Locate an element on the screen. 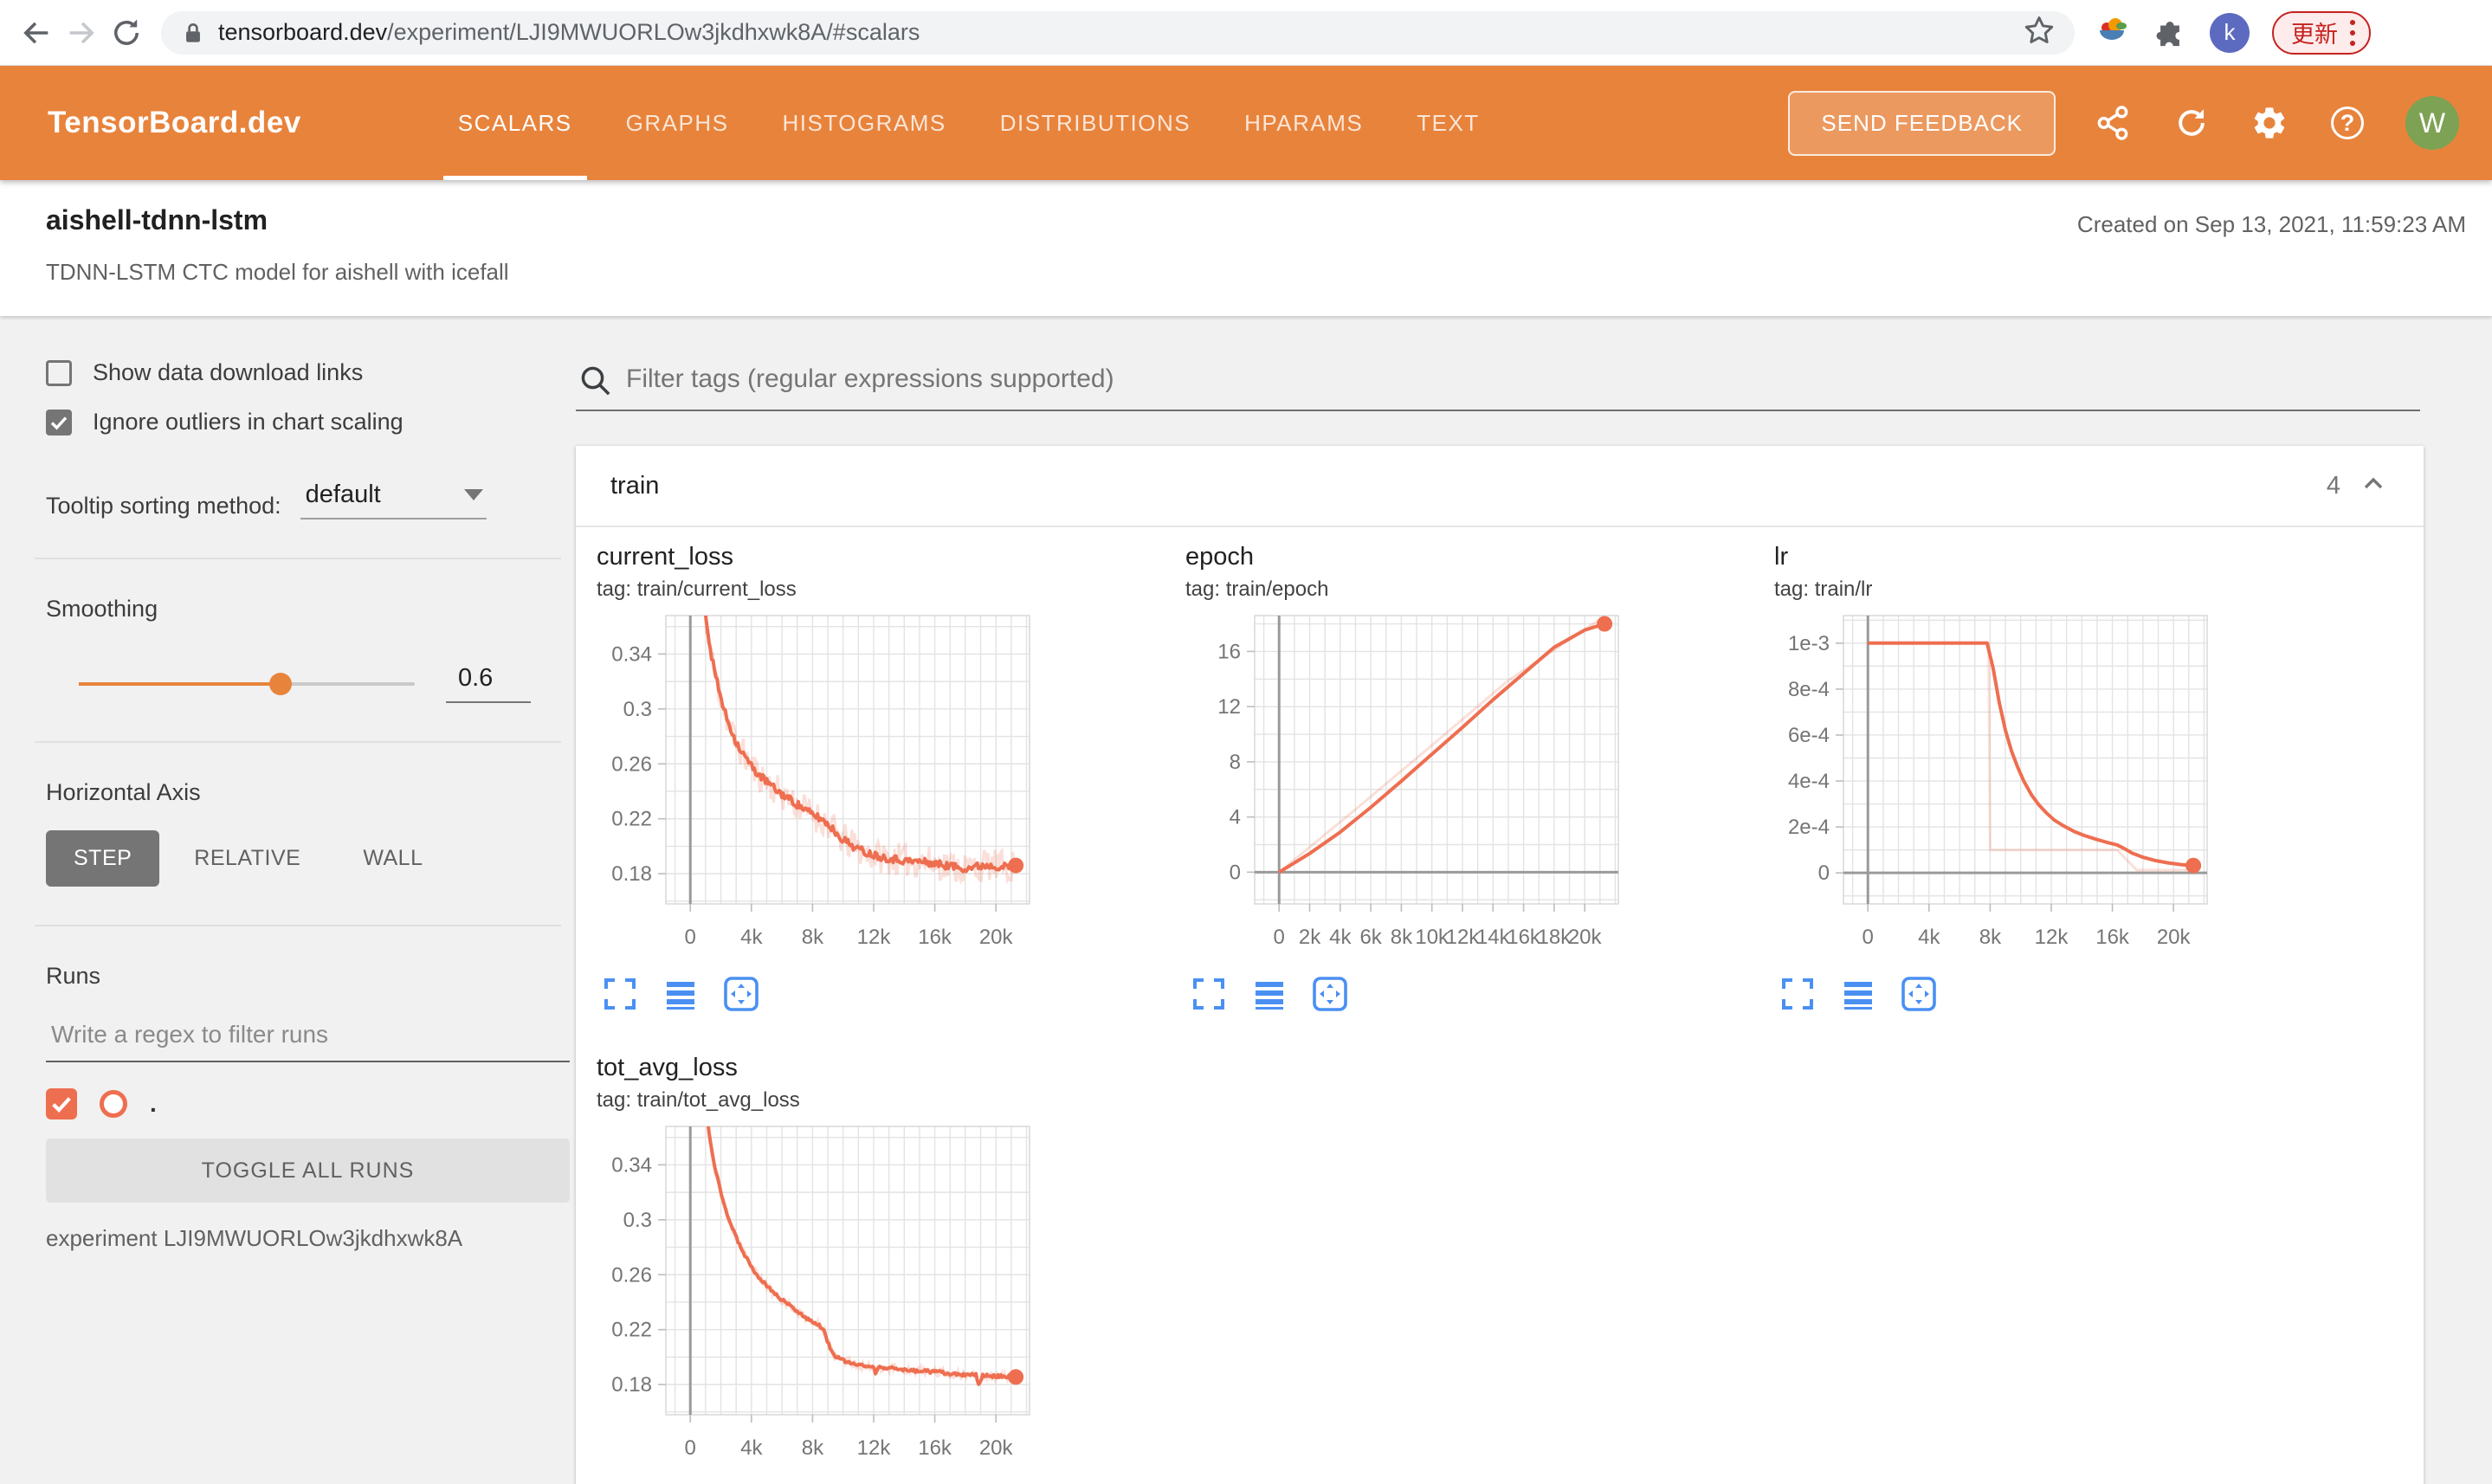 This screenshot has width=2492, height=1484. axis-step-button: STEP is located at coordinates (103, 858).